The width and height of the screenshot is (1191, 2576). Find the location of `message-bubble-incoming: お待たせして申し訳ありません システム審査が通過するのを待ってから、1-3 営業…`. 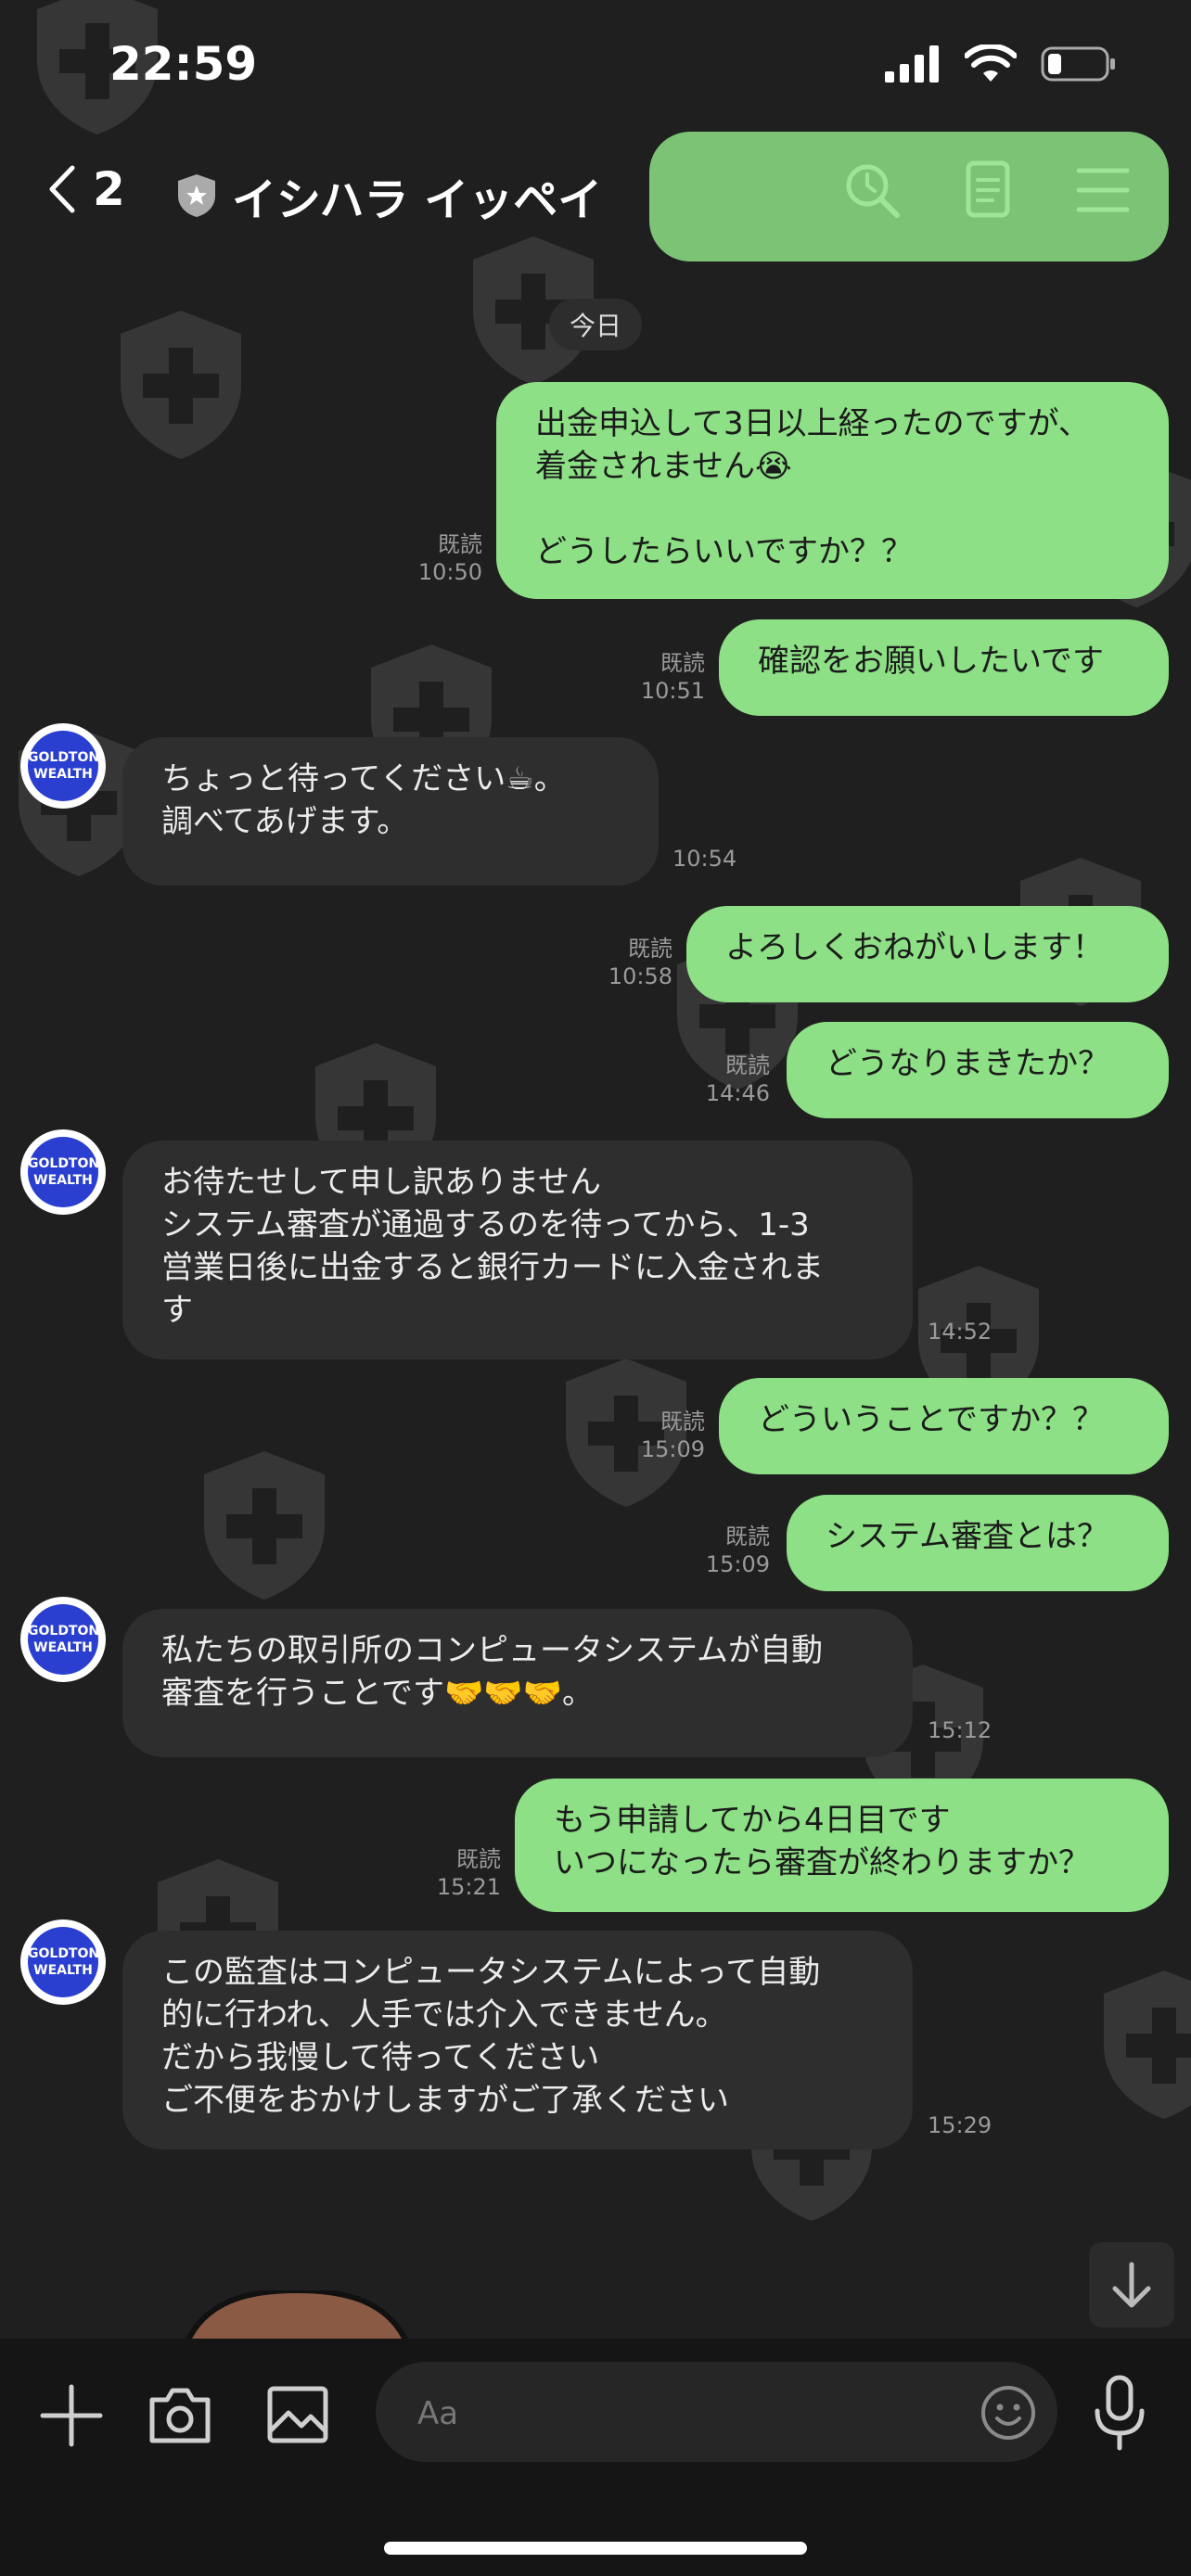

message-bubble-incoming: お待たせして申し訳ありません システム審査が通過するのを待ってから、1-3 営業… is located at coordinates (517, 1250).